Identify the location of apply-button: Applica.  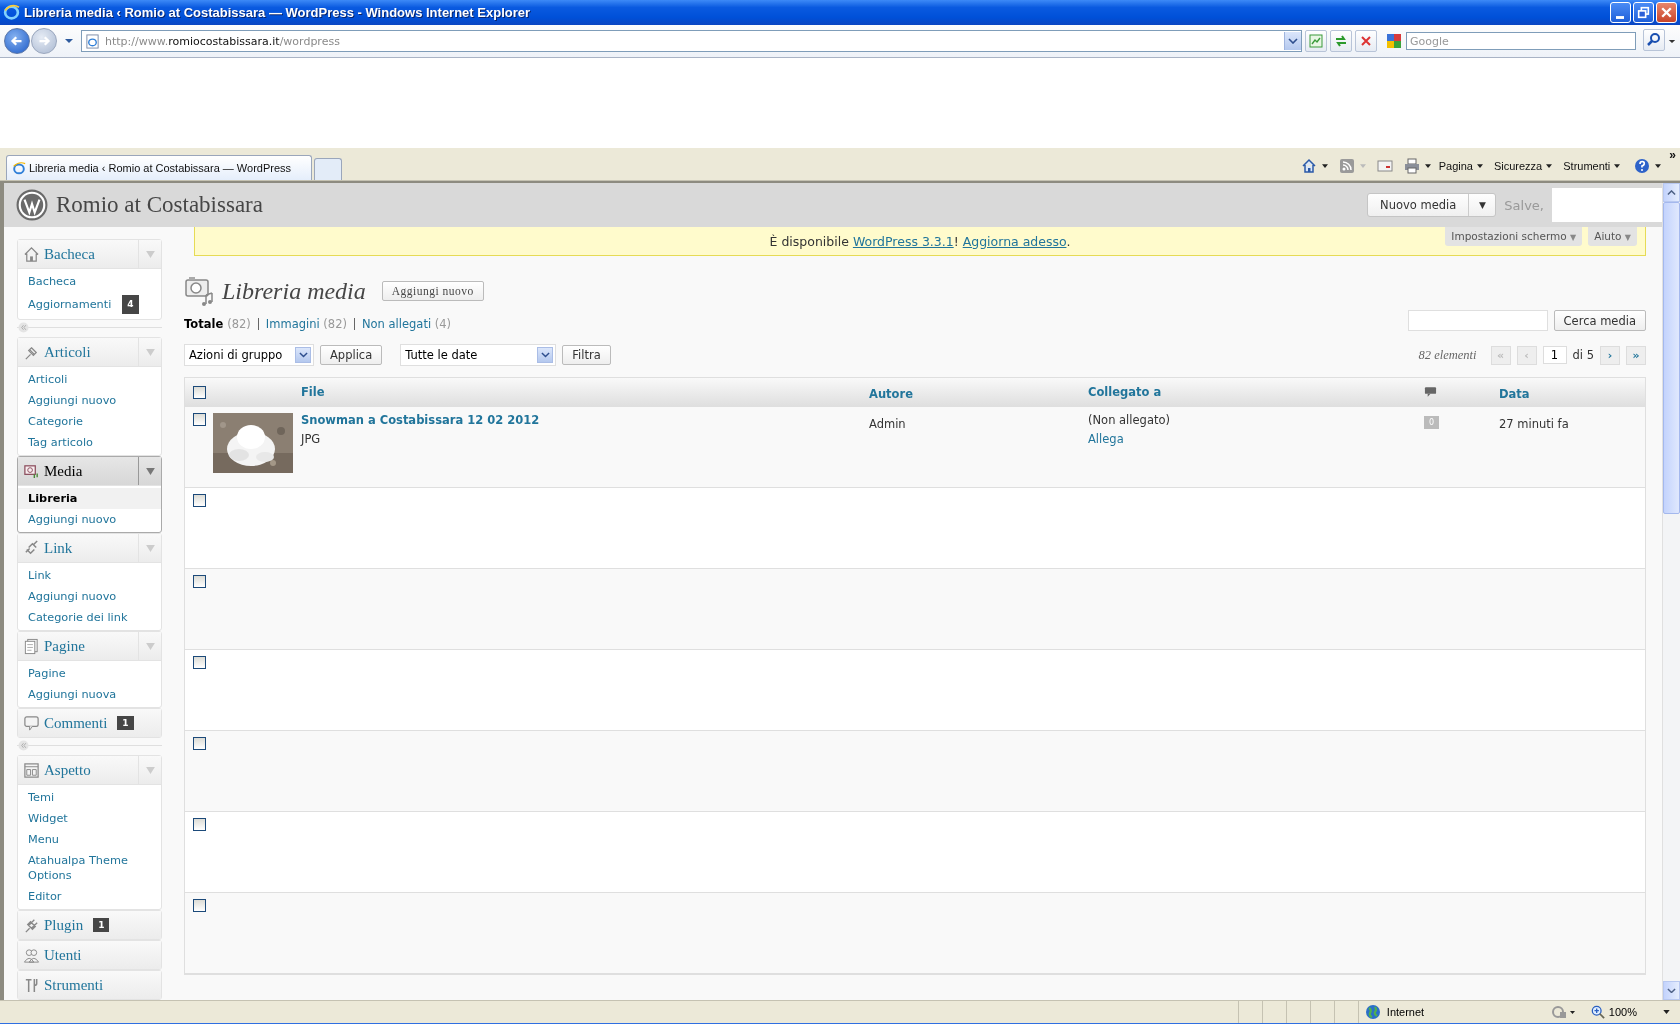
(351, 355).